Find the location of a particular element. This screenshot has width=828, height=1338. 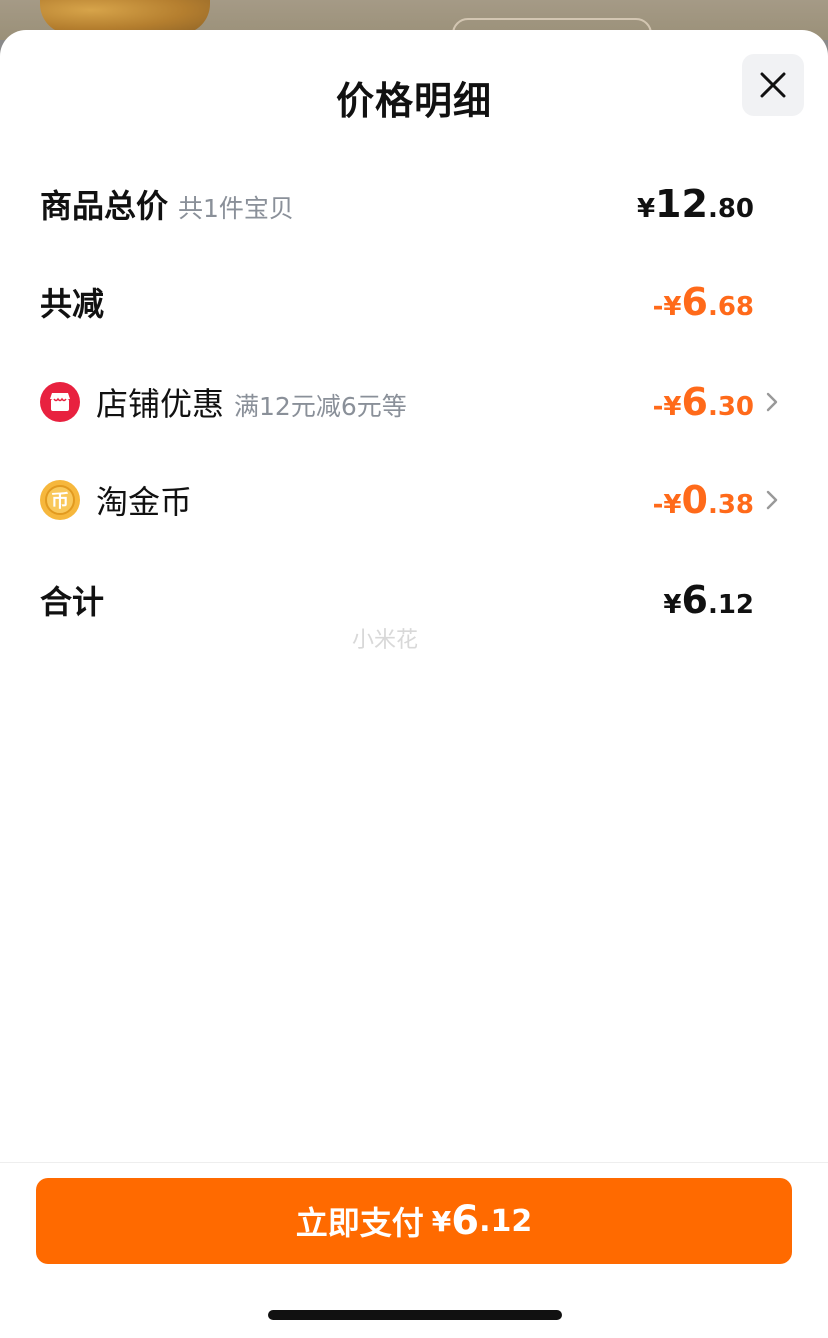

coins-decimal: .38 is located at coordinates (730, 505).